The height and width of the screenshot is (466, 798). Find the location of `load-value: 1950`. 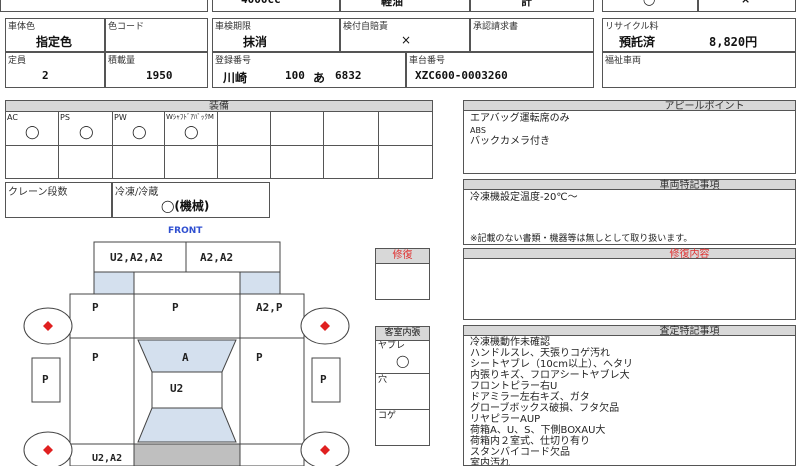

load-value: 1950 is located at coordinates (159, 75).